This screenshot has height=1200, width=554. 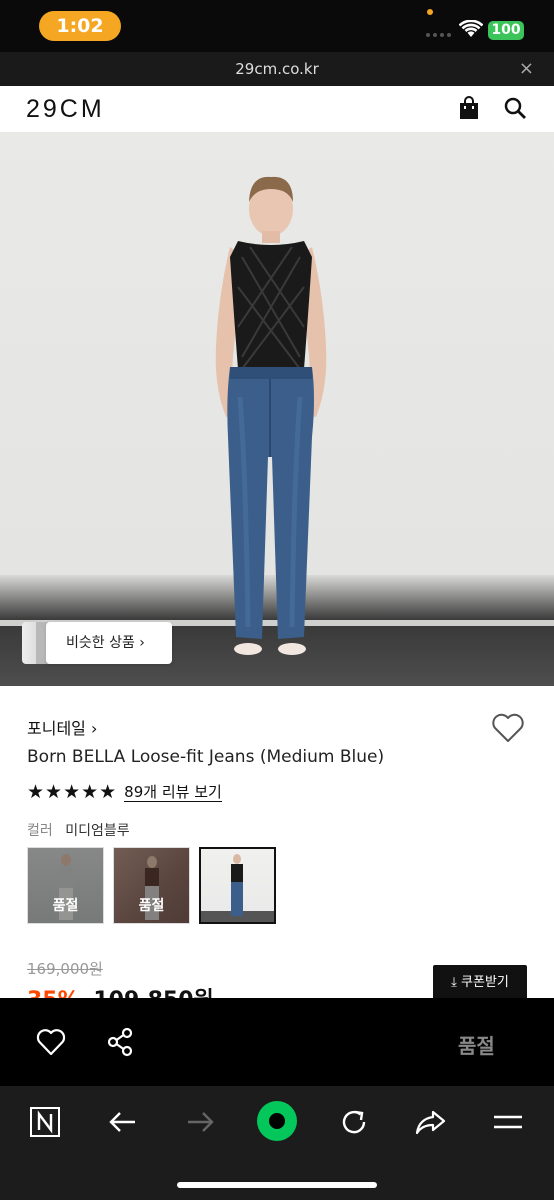 What do you see at coordinates (508, 728) in the screenshot?
I see `wishlist-heart-icon` at bounding box center [508, 728].